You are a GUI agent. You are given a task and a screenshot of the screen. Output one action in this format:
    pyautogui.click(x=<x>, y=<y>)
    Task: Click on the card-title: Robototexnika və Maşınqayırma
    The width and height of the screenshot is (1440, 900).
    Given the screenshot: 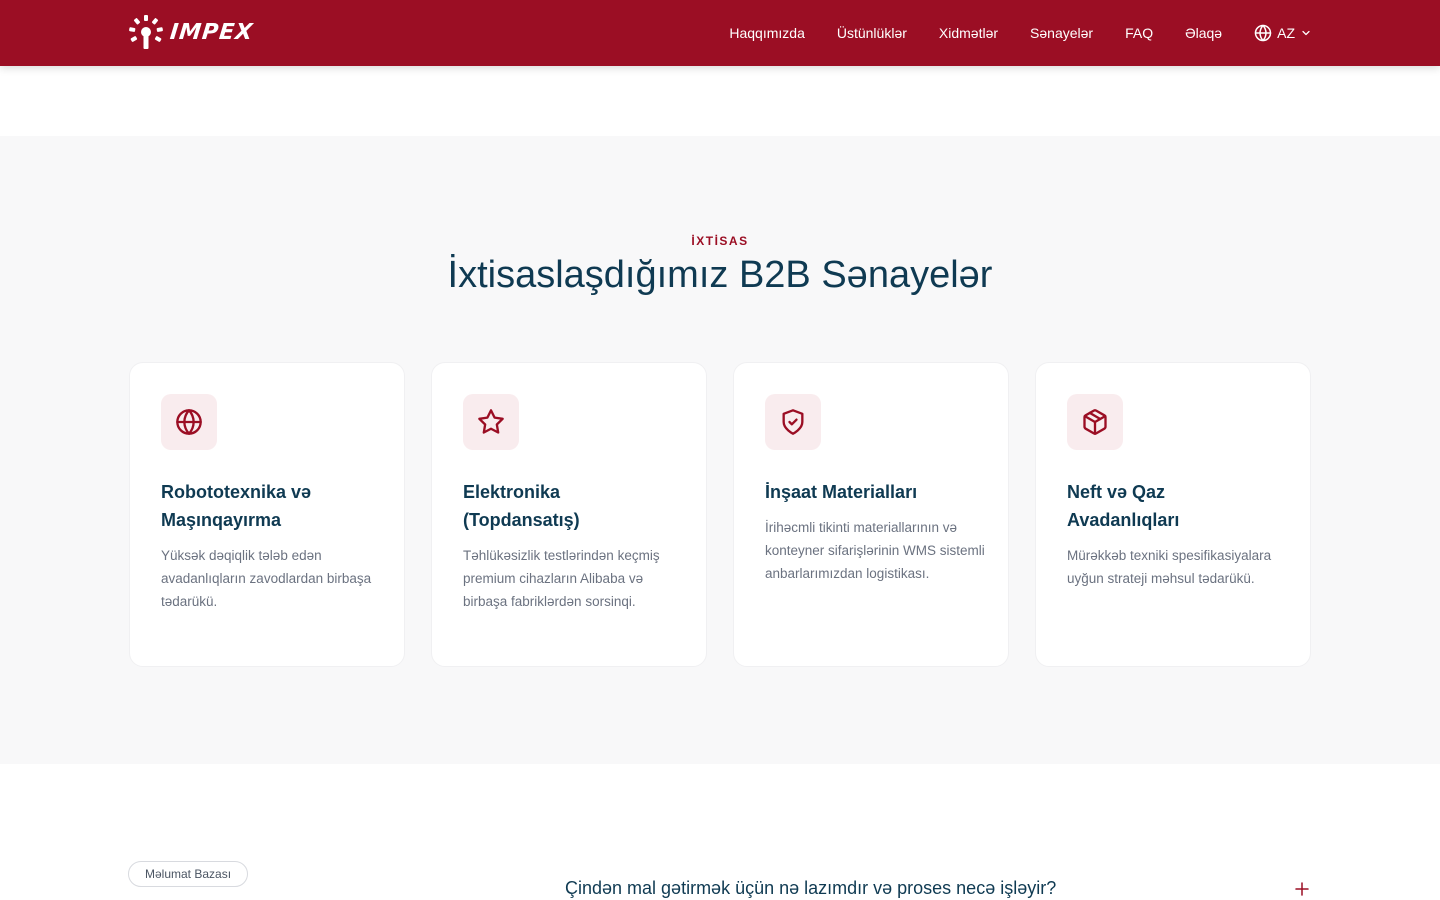 What is the action you would take?
    pyautogui.click(x=236, y=506)
    